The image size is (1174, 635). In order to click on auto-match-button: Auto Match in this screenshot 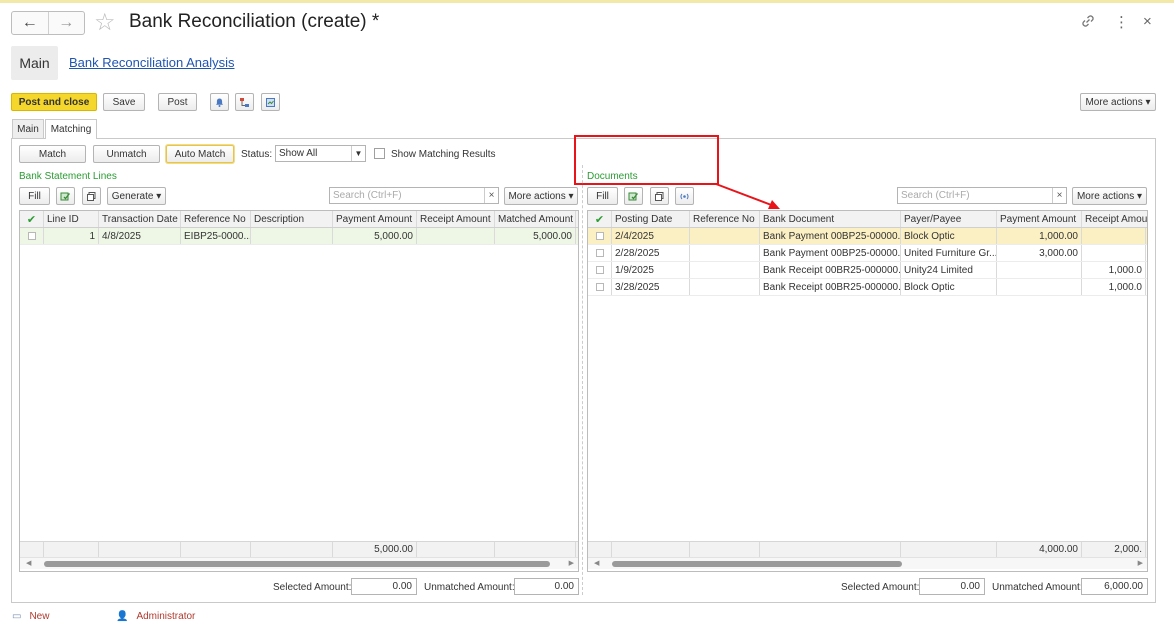, I will do `click(200, 154)`.